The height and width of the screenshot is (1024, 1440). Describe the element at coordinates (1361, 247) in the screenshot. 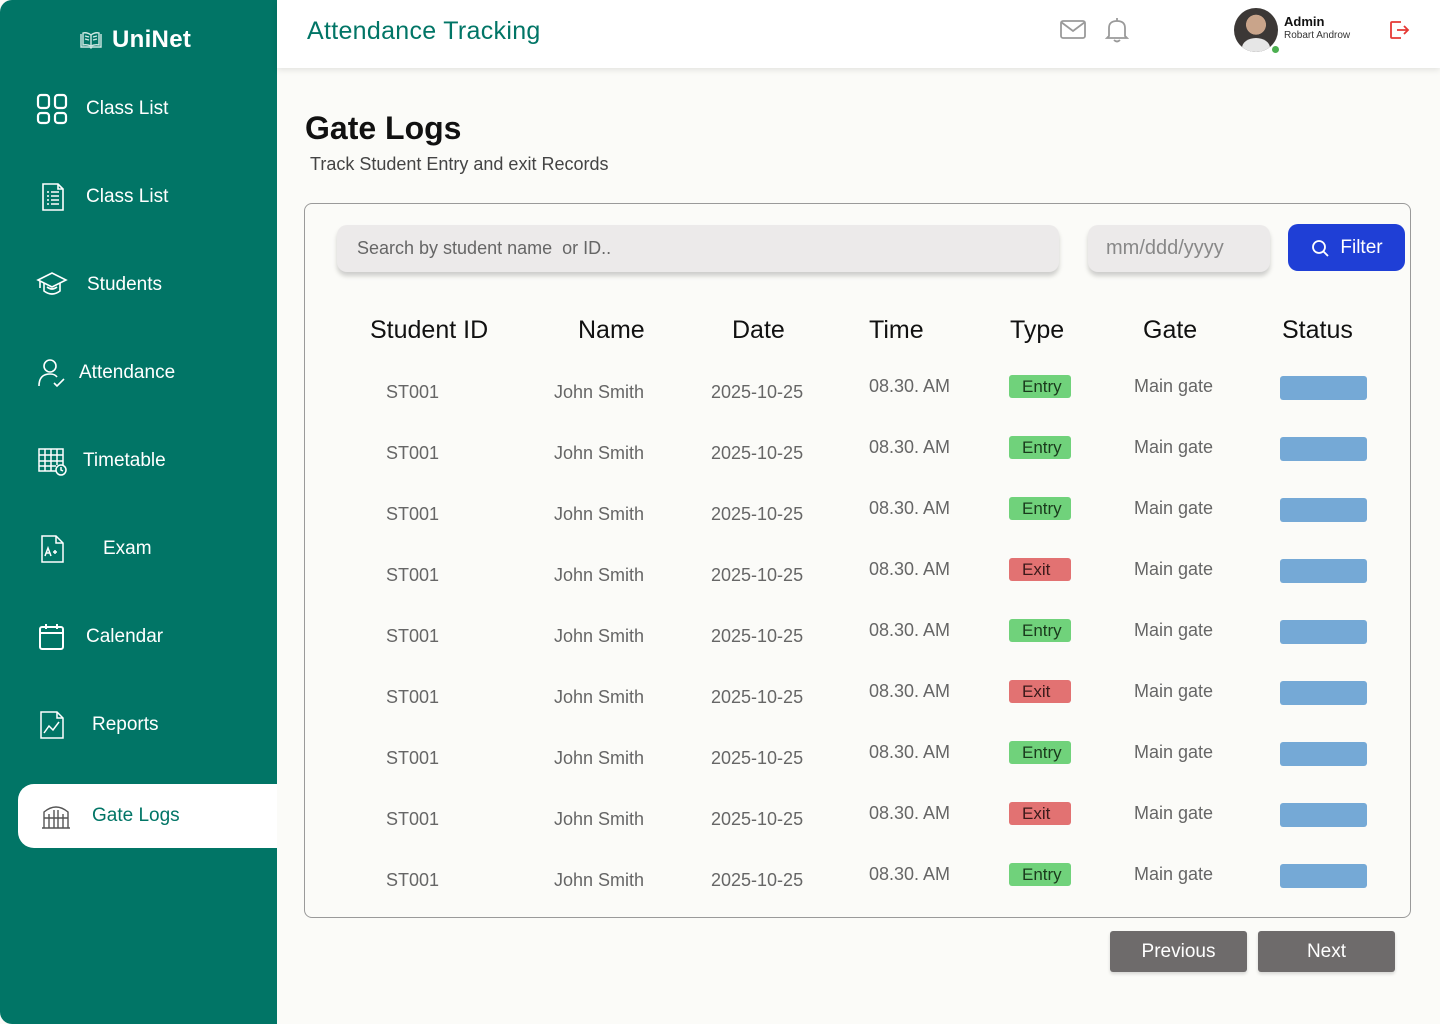

I see `filter-label: Filter` at that location.